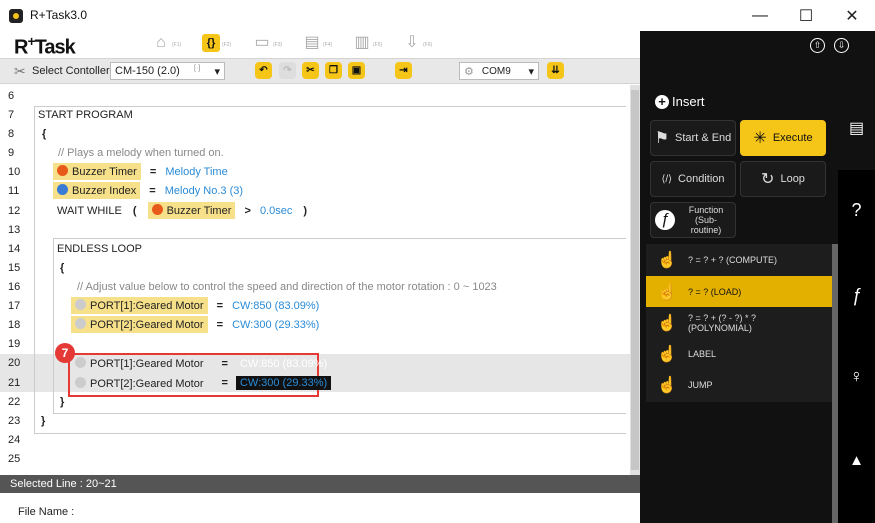 The height and width of the screenshot is (523, 875). I want to click on copy-button: ❐, so click(333, 70).